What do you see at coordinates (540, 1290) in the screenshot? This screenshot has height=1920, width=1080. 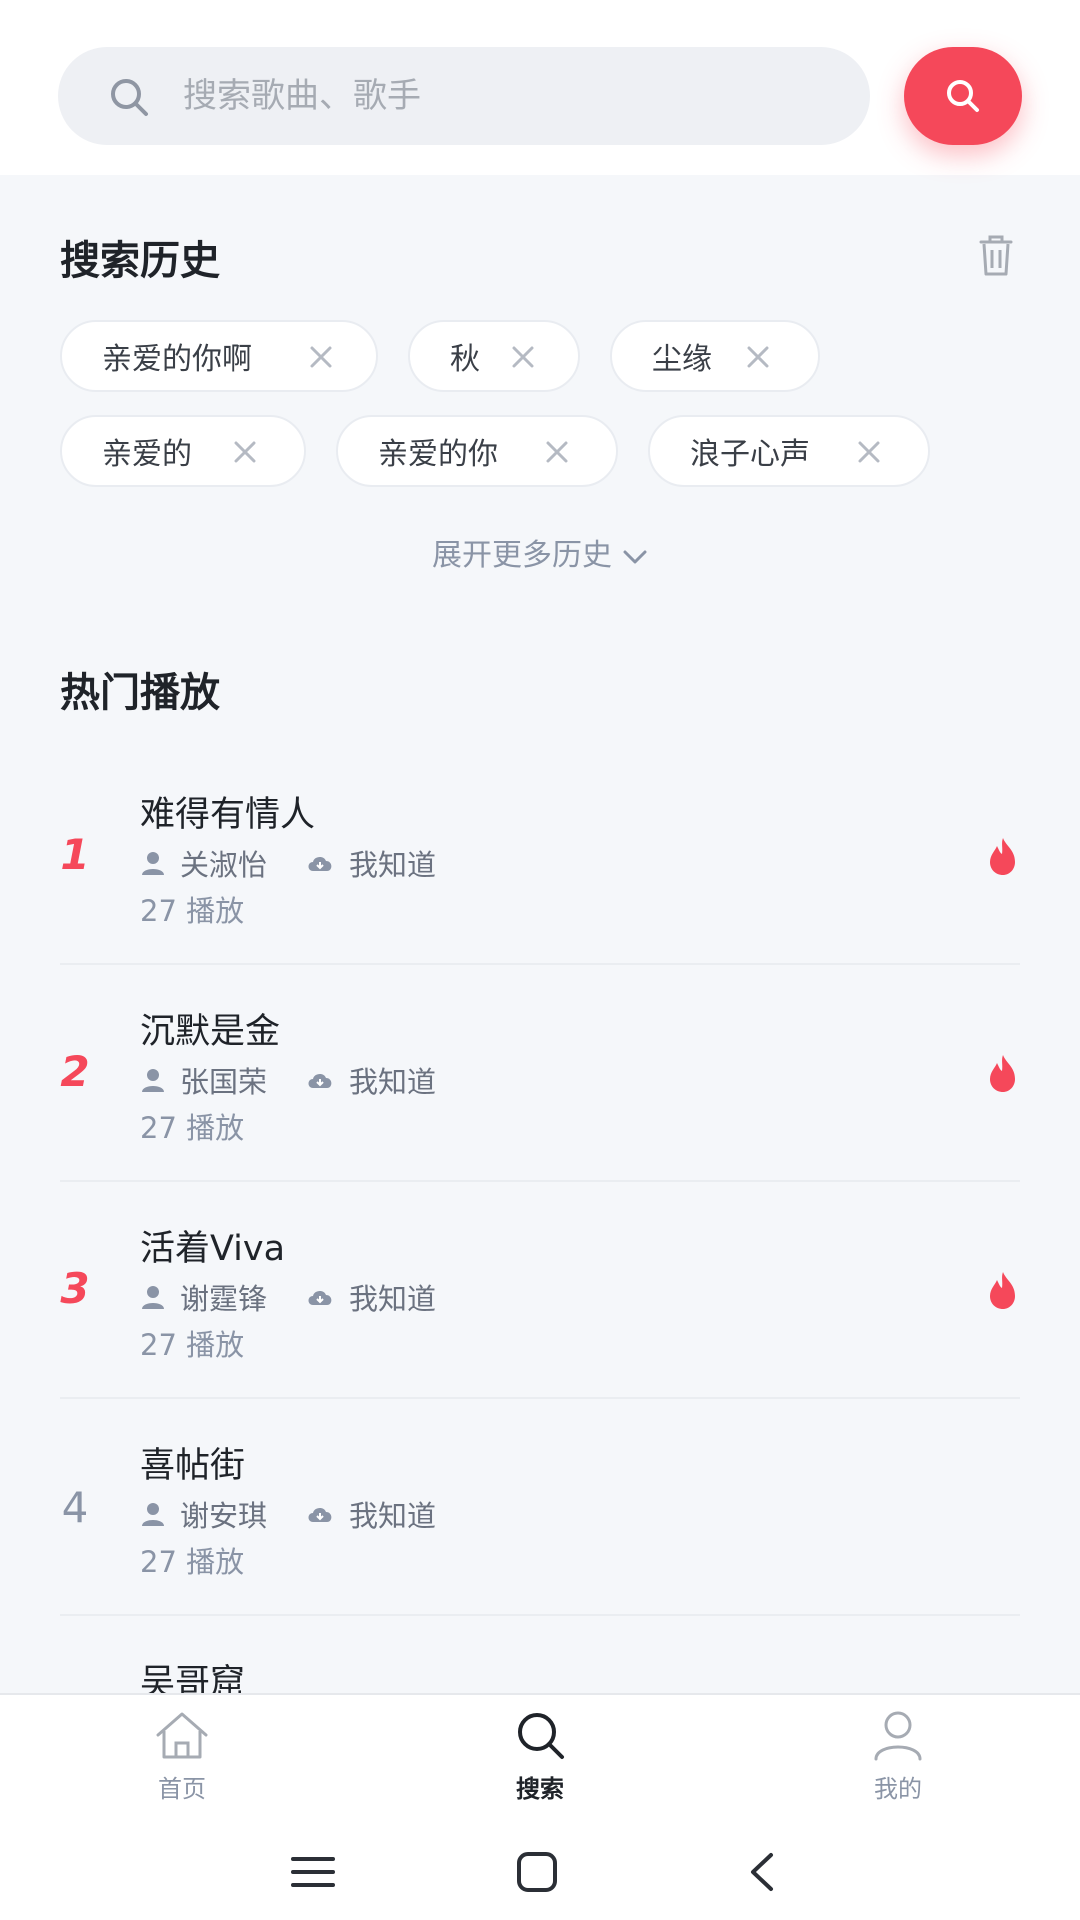 I see `list-item: 3 活着Viva 谢霆锋 我知道 27 播放` at bounding box center [540, 1290].